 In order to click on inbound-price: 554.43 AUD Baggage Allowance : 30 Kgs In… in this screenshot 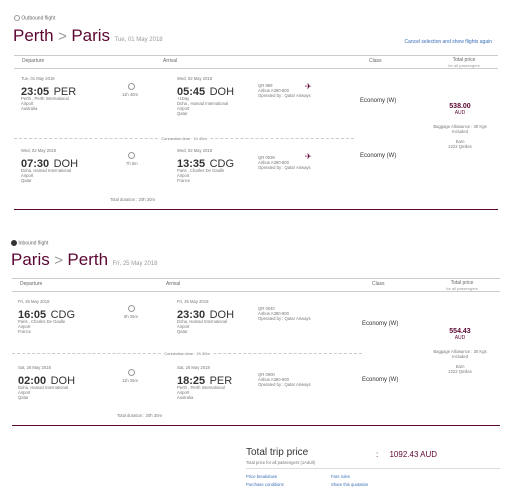, I will do `click(460, 351)`.